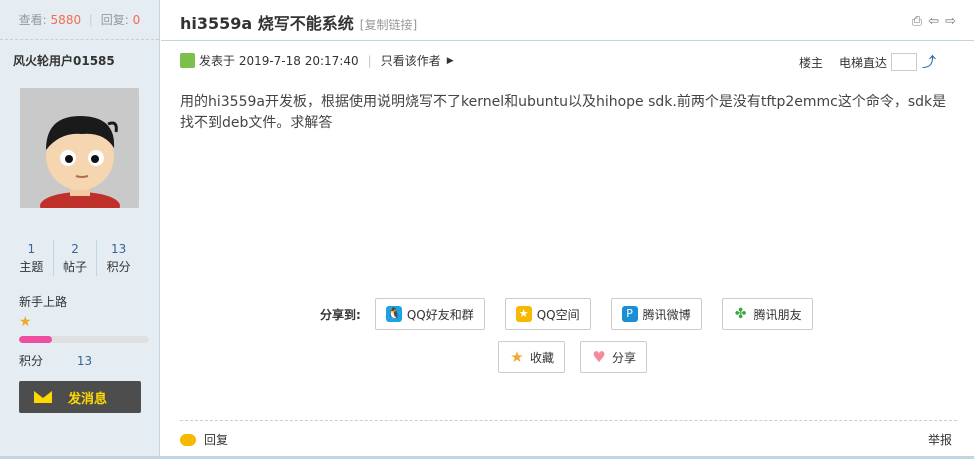 The image size is (974, 459). Describe the element at coordinates (666, 314) in the screenshot. I see `share-weibo-label: 腾讯微博` at that location.